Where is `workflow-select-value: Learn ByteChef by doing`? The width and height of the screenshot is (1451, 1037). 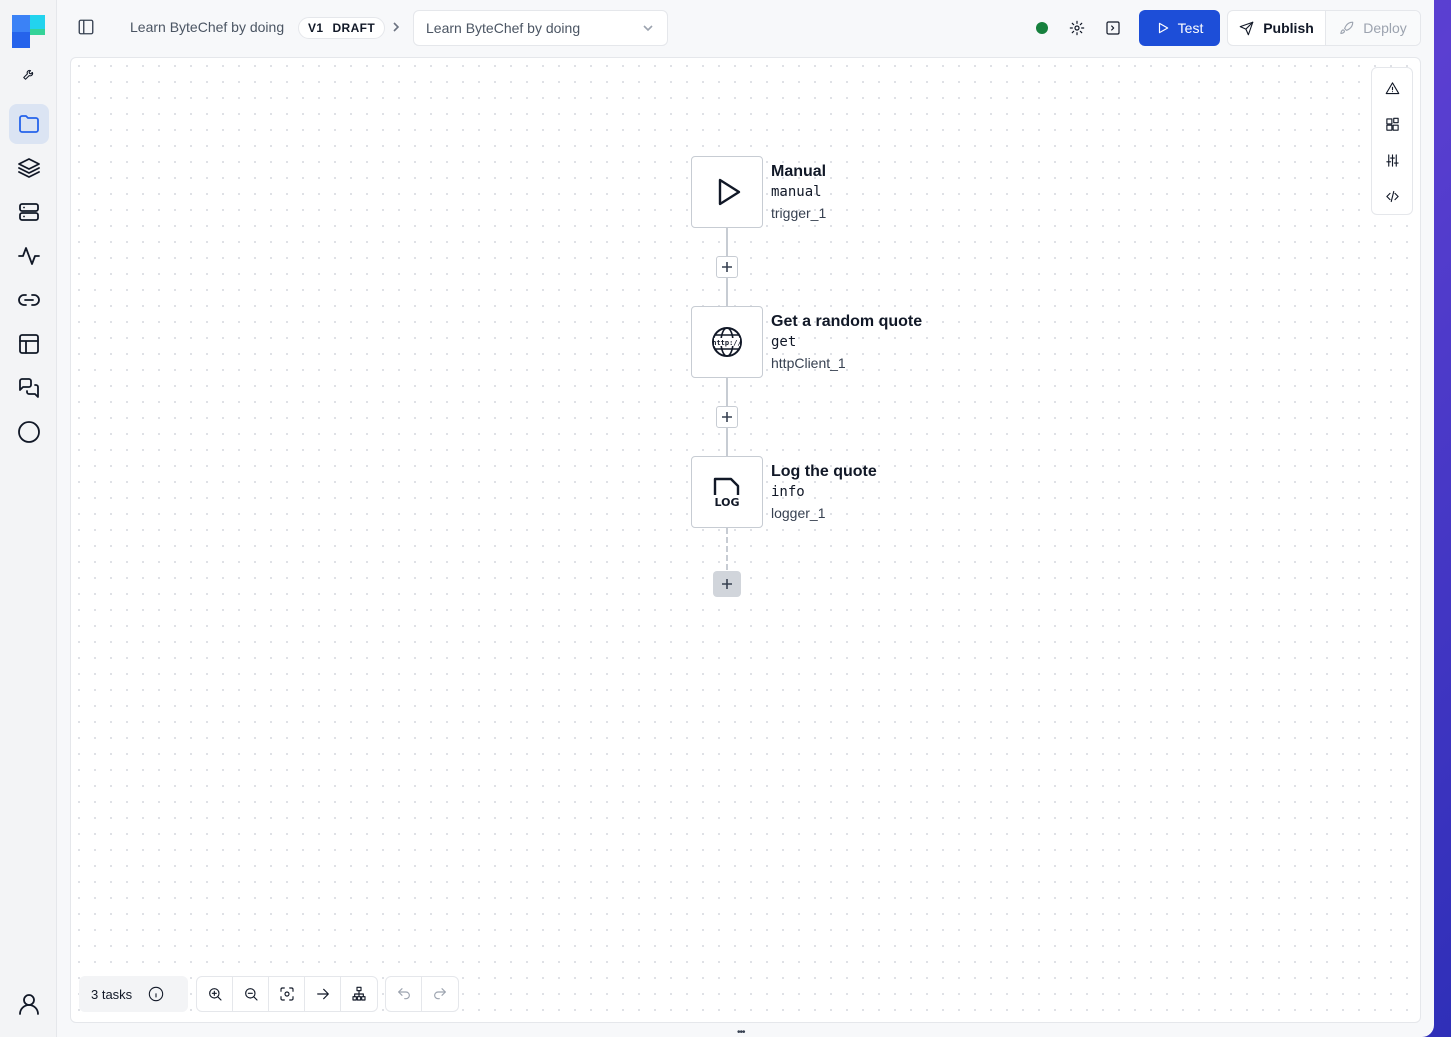
workflow-select-value: Learn ByteChef by doing is located at coordinates (503, 28).